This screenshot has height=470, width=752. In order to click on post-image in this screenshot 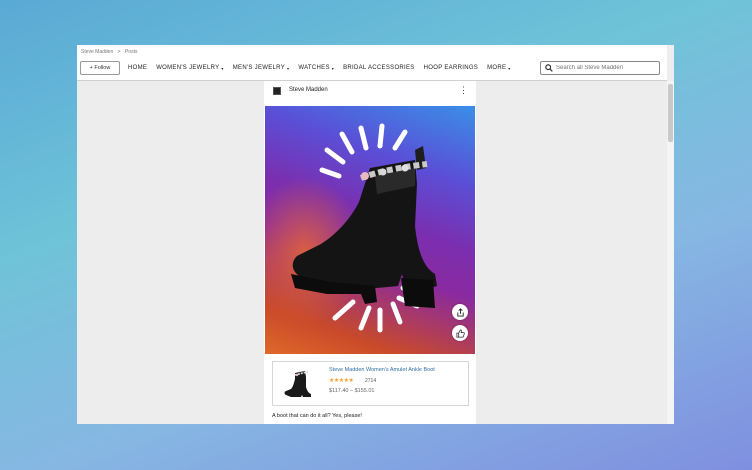, I will do `click(370, 230)`.